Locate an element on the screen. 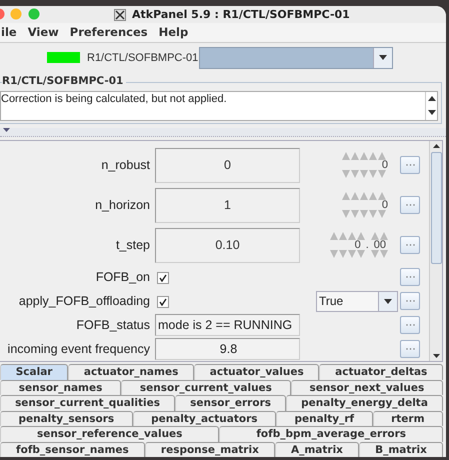  value-display: mode is 2 == RUNNING is located at coordinates (227, 325).